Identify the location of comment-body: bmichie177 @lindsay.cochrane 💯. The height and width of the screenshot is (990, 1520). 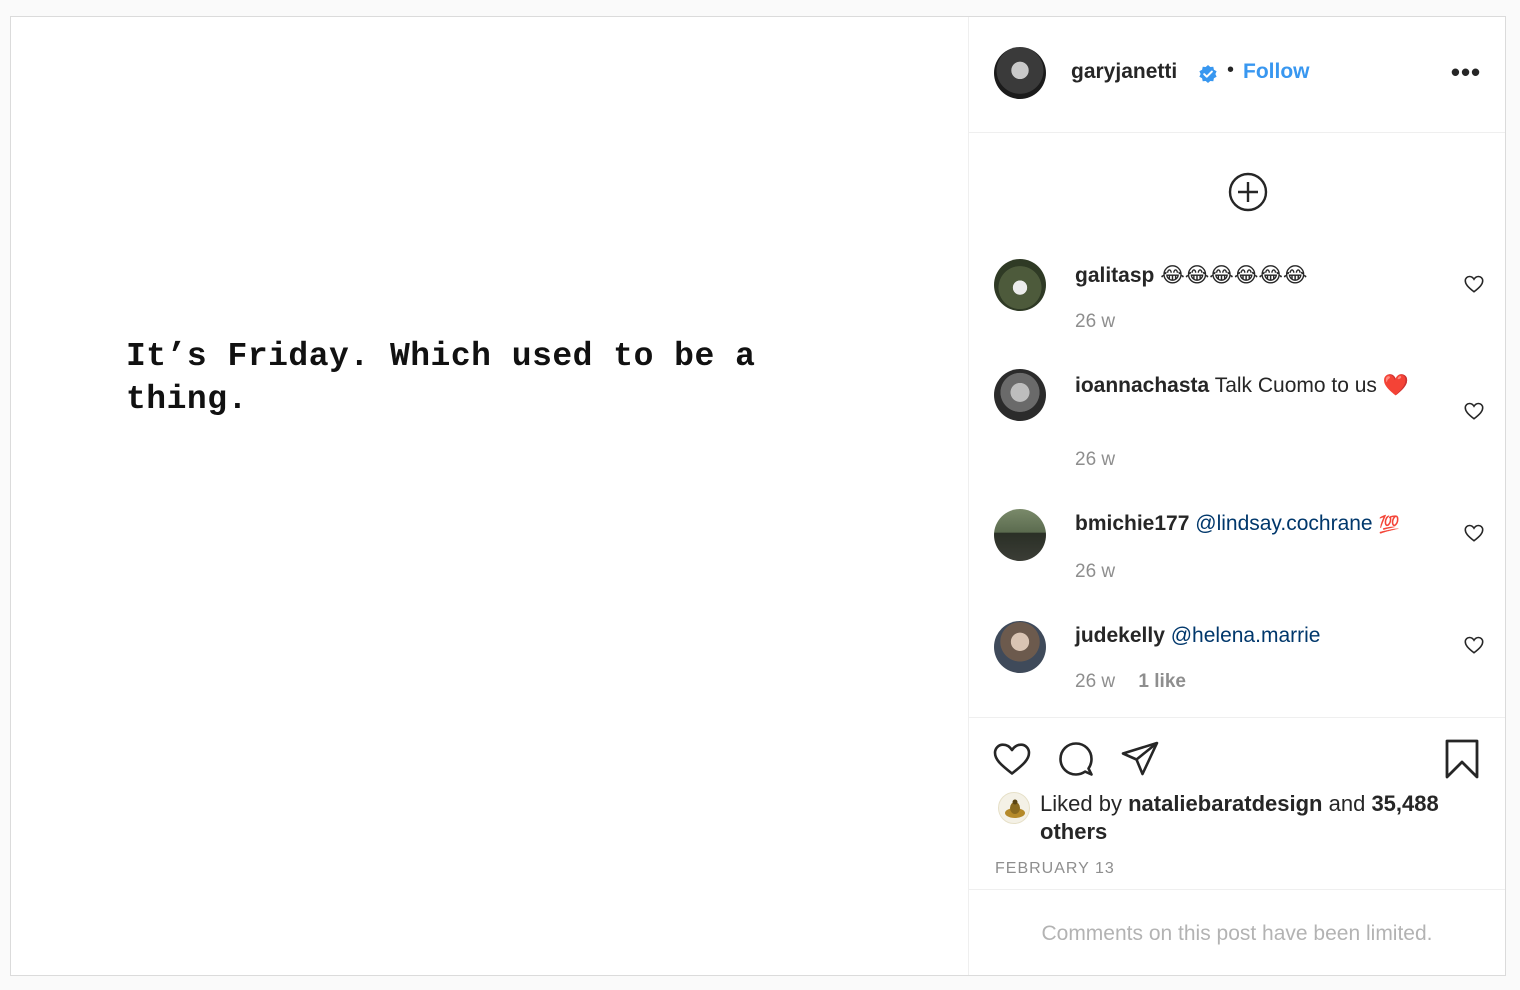
(1265, 524).